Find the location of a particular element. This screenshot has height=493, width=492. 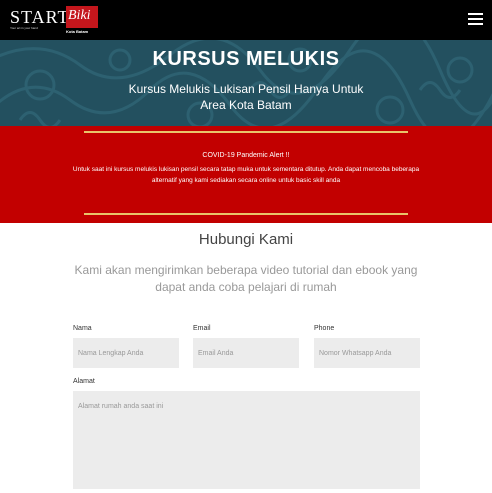

contact-title: Hubungi Kami is located at coordinates (246, 239).